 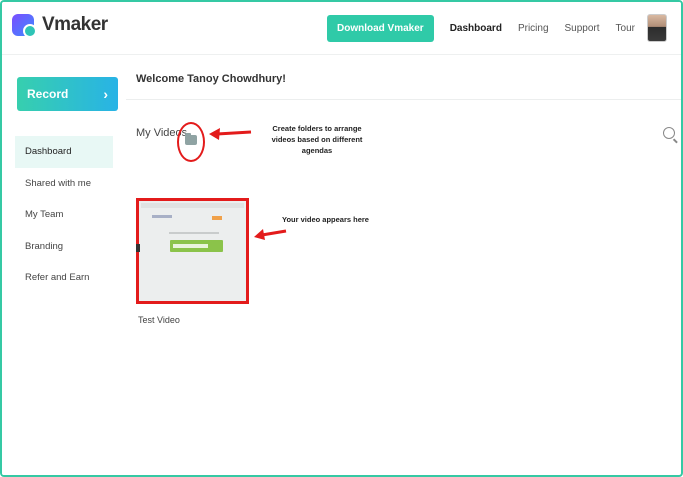 What do you see at coordinates (194, 233) in the screenshot?
I see `thumbnail-text` at bounding box center [194, 233].